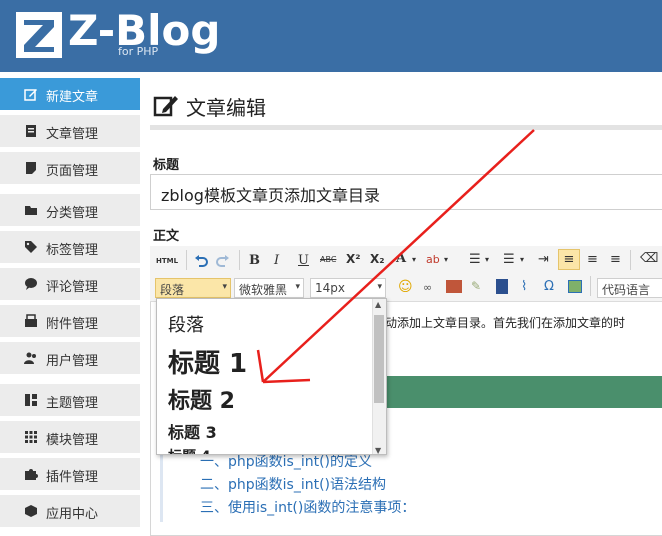 This screenshot has height=536, width=662. Describe the element at coordinates (303, 260) in the screenshot. I see `underline-button: U` at that location.